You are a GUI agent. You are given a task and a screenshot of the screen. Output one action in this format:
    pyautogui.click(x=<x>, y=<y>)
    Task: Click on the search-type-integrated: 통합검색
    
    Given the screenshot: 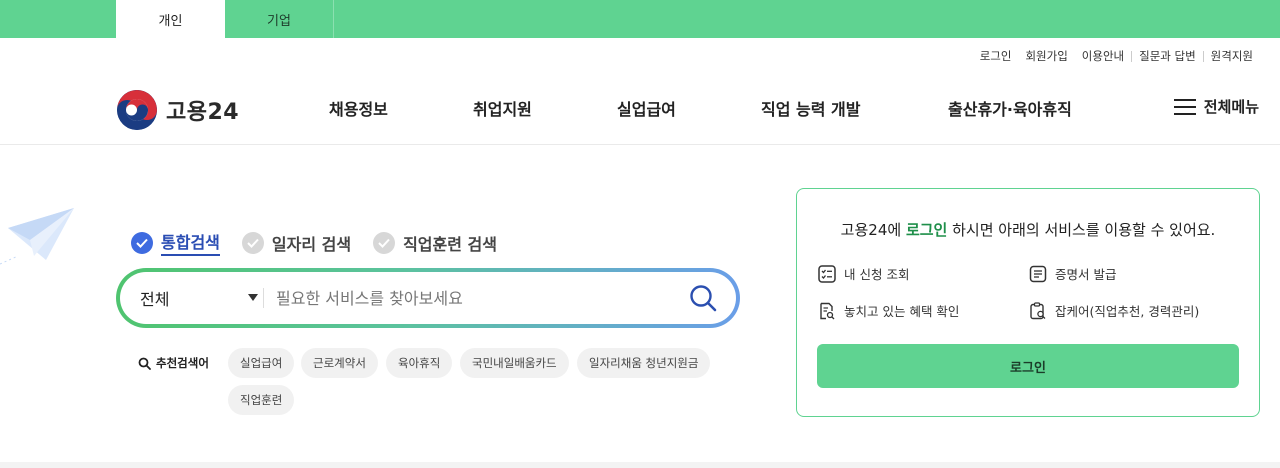 What is the action you would take?
    pyautogui.click(x=175, y=242)
    